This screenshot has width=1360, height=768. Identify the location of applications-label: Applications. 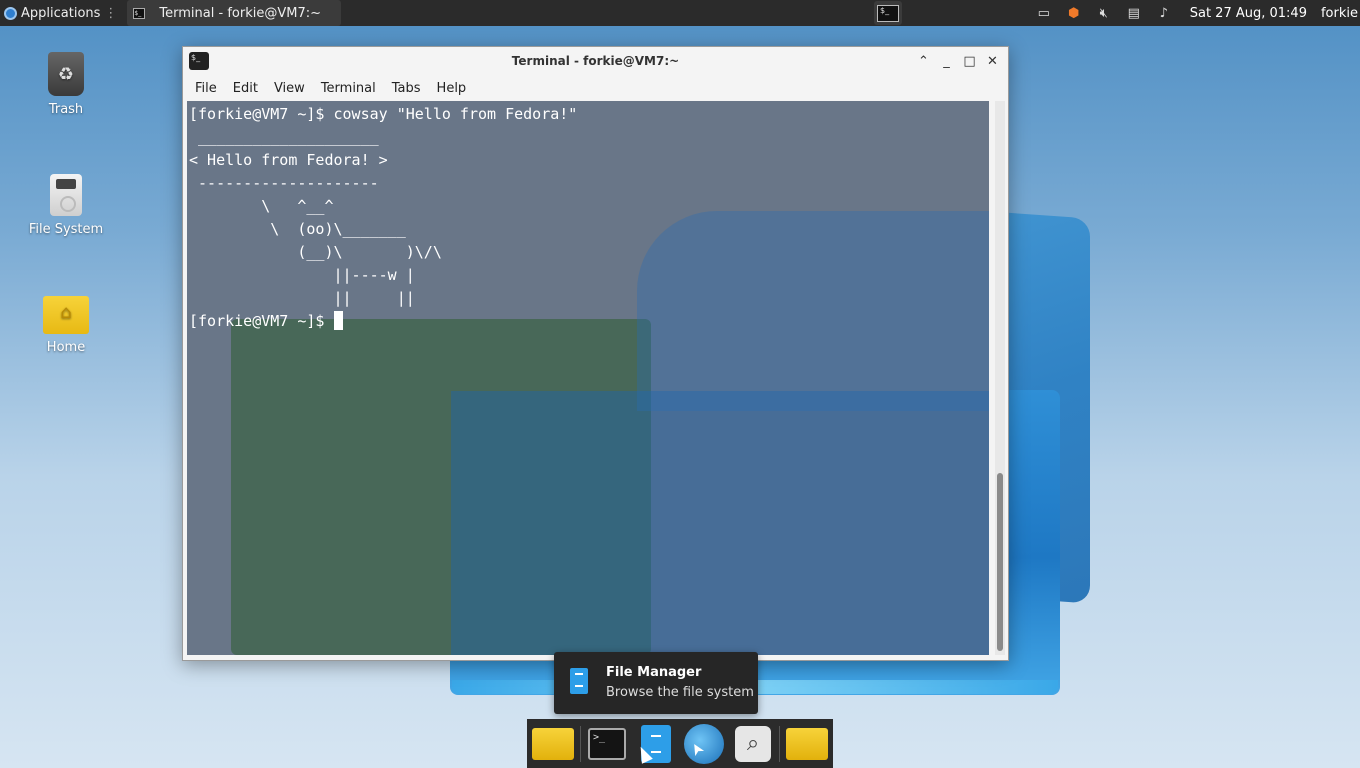
(61, 13).